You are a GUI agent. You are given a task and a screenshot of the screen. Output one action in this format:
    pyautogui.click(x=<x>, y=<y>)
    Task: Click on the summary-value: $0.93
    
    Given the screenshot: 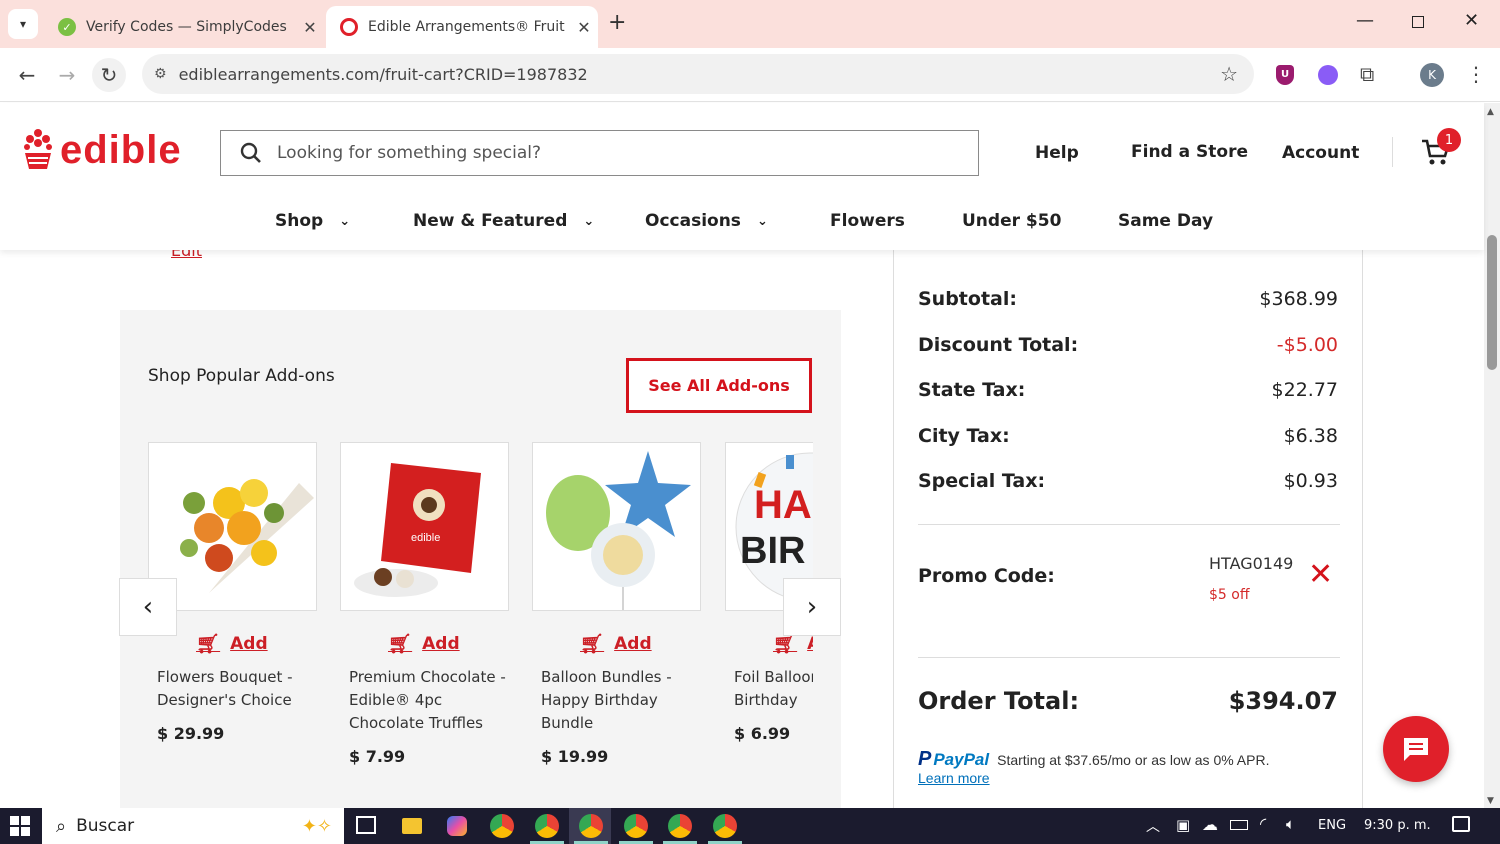 What is the action you would take?
    pyautogui.click(x=1310, y=481)
    